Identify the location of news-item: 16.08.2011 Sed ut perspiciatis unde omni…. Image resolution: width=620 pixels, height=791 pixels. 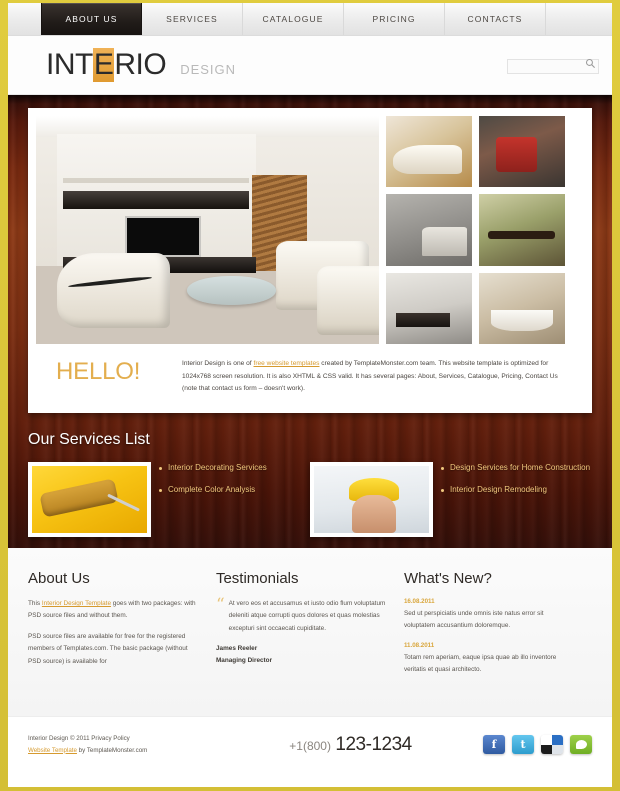
(489, 615).